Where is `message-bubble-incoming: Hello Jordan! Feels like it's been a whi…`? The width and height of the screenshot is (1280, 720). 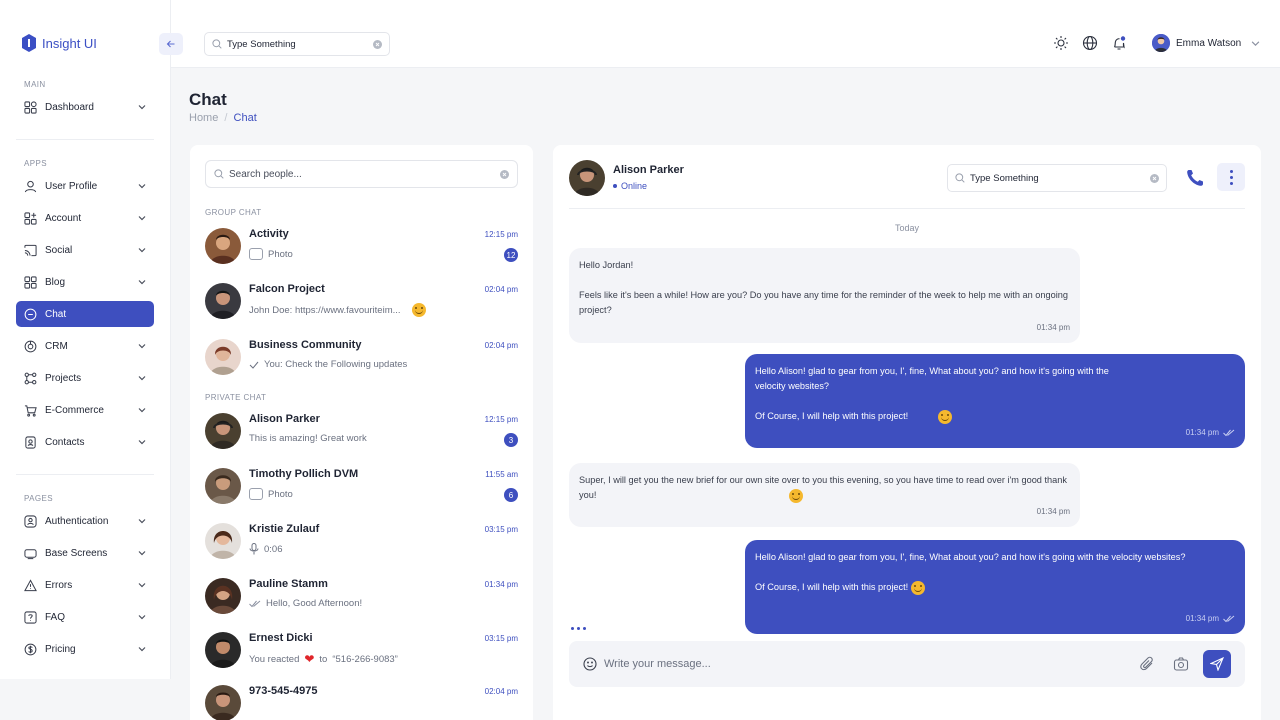
message-bubble-incoming: Hello Jordan! Feels like it's been a whi… is located at coordinates (824, 295).